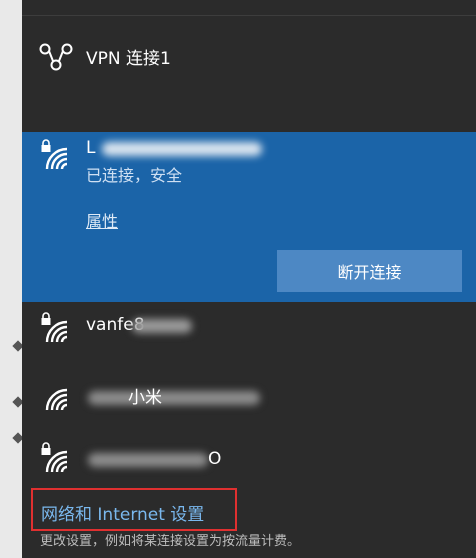 This screenshot has height=558, width=476. Describe the element at coordinates (134, 175) in the screenshot. I see `connection-status: 已连接，安全` at that location.